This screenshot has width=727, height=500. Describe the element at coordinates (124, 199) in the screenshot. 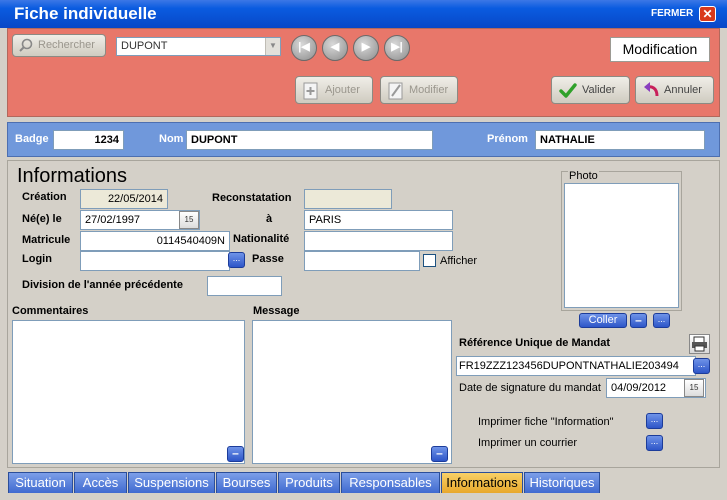

I see `creation-field: 22/05/2014` at that location.